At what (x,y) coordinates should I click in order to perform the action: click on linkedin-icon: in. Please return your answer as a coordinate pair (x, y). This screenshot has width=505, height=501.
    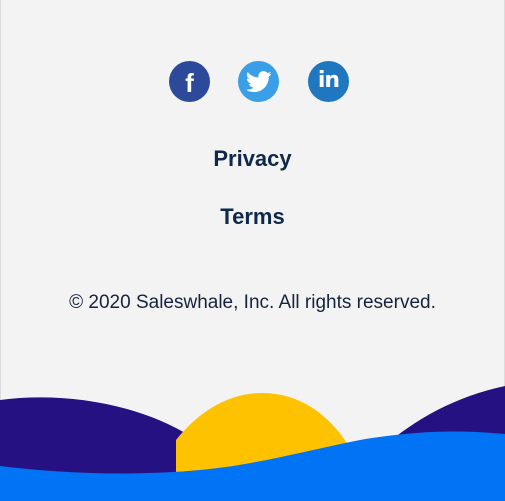
    Looking at the image, I should click on (328, 80).